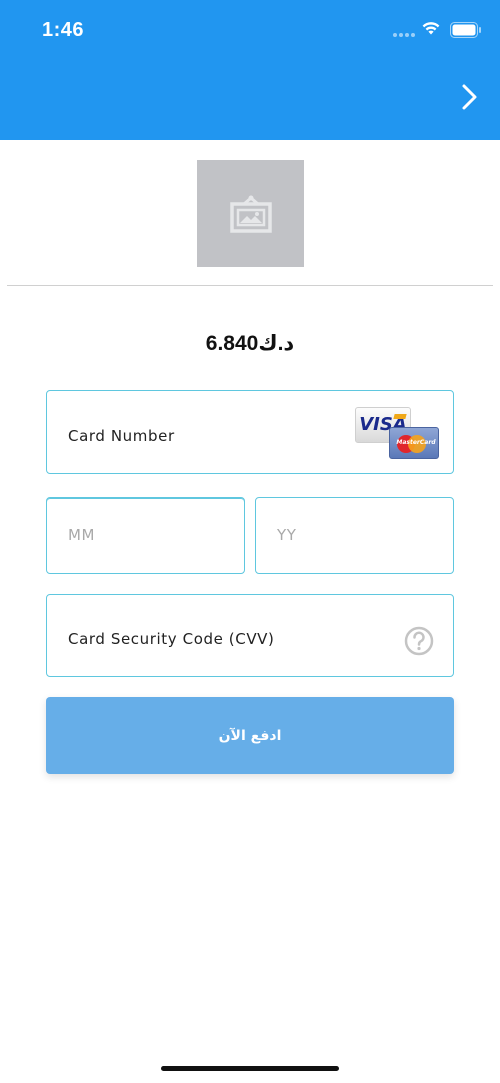  I want to click on mastercard-logo: MasterCard, so click(414, 443).